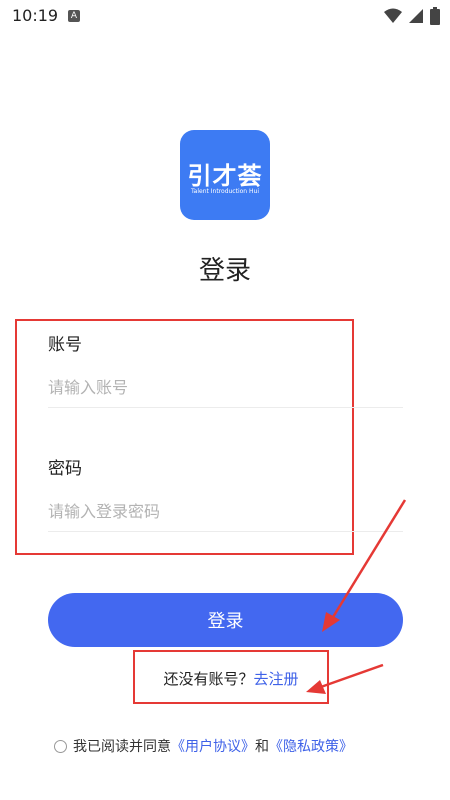 The height and width of the screenshot is (800, 450). I want to click on account-input, so click(225, 388).